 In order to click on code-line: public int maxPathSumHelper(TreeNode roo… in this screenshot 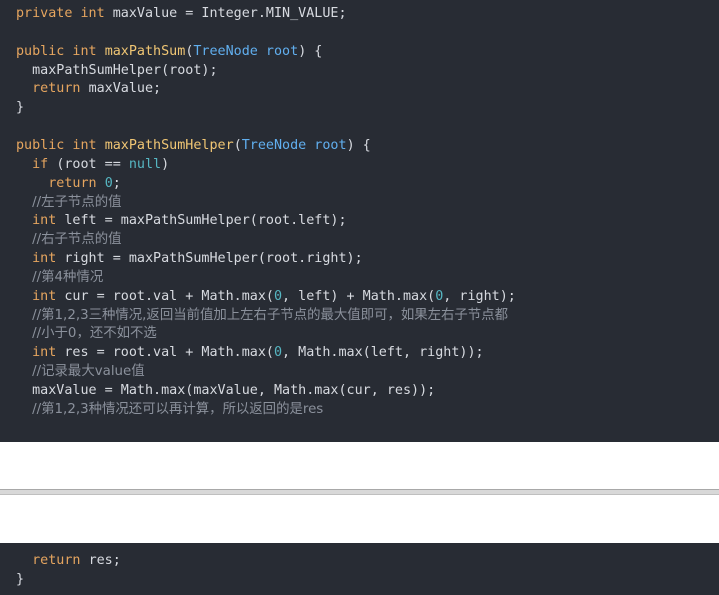, I will do `click(193, 145)`.